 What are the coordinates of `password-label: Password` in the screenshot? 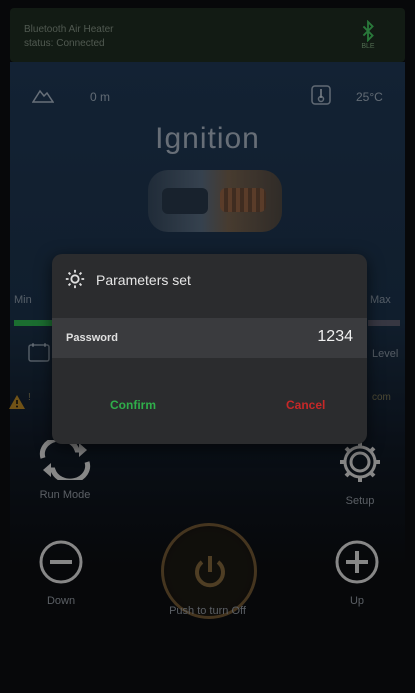 It's located at (92, 338).